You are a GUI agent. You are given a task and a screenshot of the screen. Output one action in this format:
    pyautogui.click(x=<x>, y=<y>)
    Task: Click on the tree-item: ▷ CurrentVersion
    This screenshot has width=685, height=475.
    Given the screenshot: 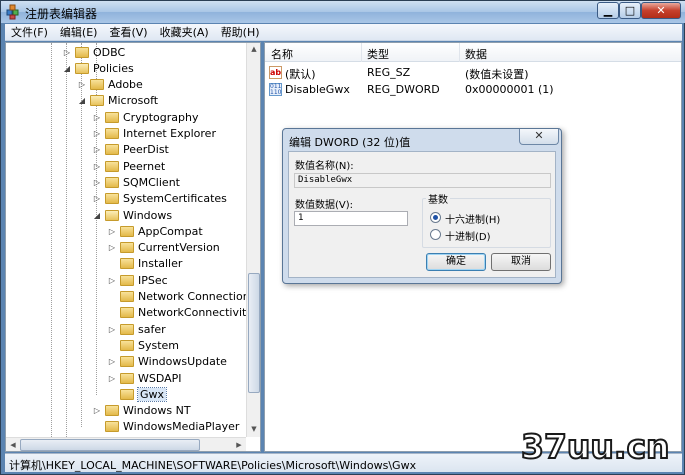 What is the action you would take?
    pyautogui.click(x=163, y=248)
    